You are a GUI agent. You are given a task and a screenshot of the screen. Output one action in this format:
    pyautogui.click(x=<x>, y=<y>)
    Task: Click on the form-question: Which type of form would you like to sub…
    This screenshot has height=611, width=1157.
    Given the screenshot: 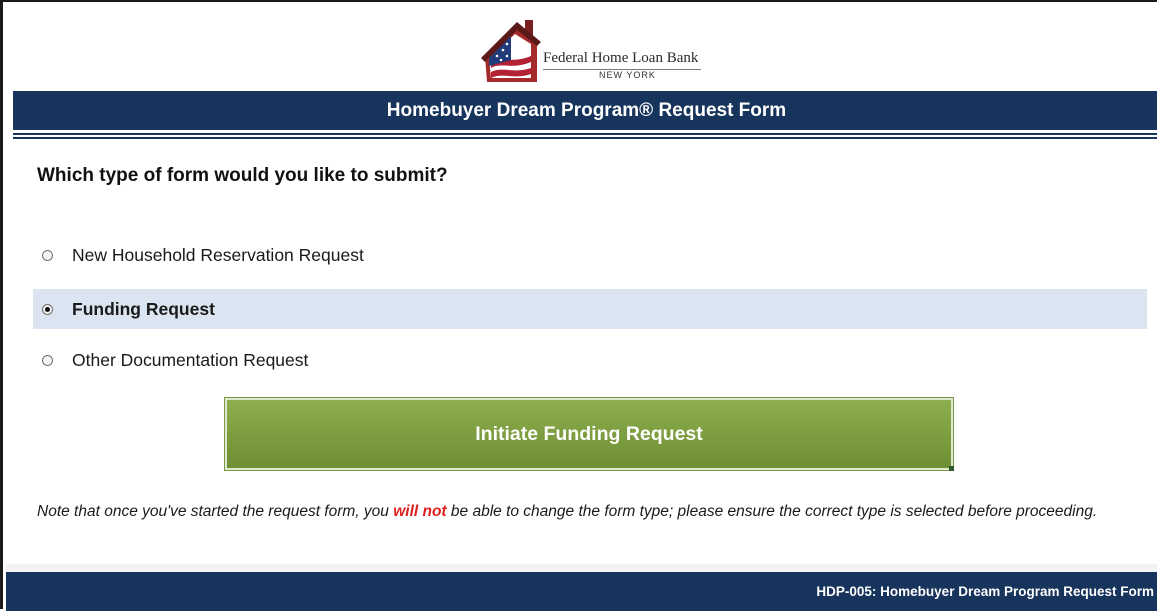 What is the action you would take?
    pyautogui.click(x=242, y=175)
    